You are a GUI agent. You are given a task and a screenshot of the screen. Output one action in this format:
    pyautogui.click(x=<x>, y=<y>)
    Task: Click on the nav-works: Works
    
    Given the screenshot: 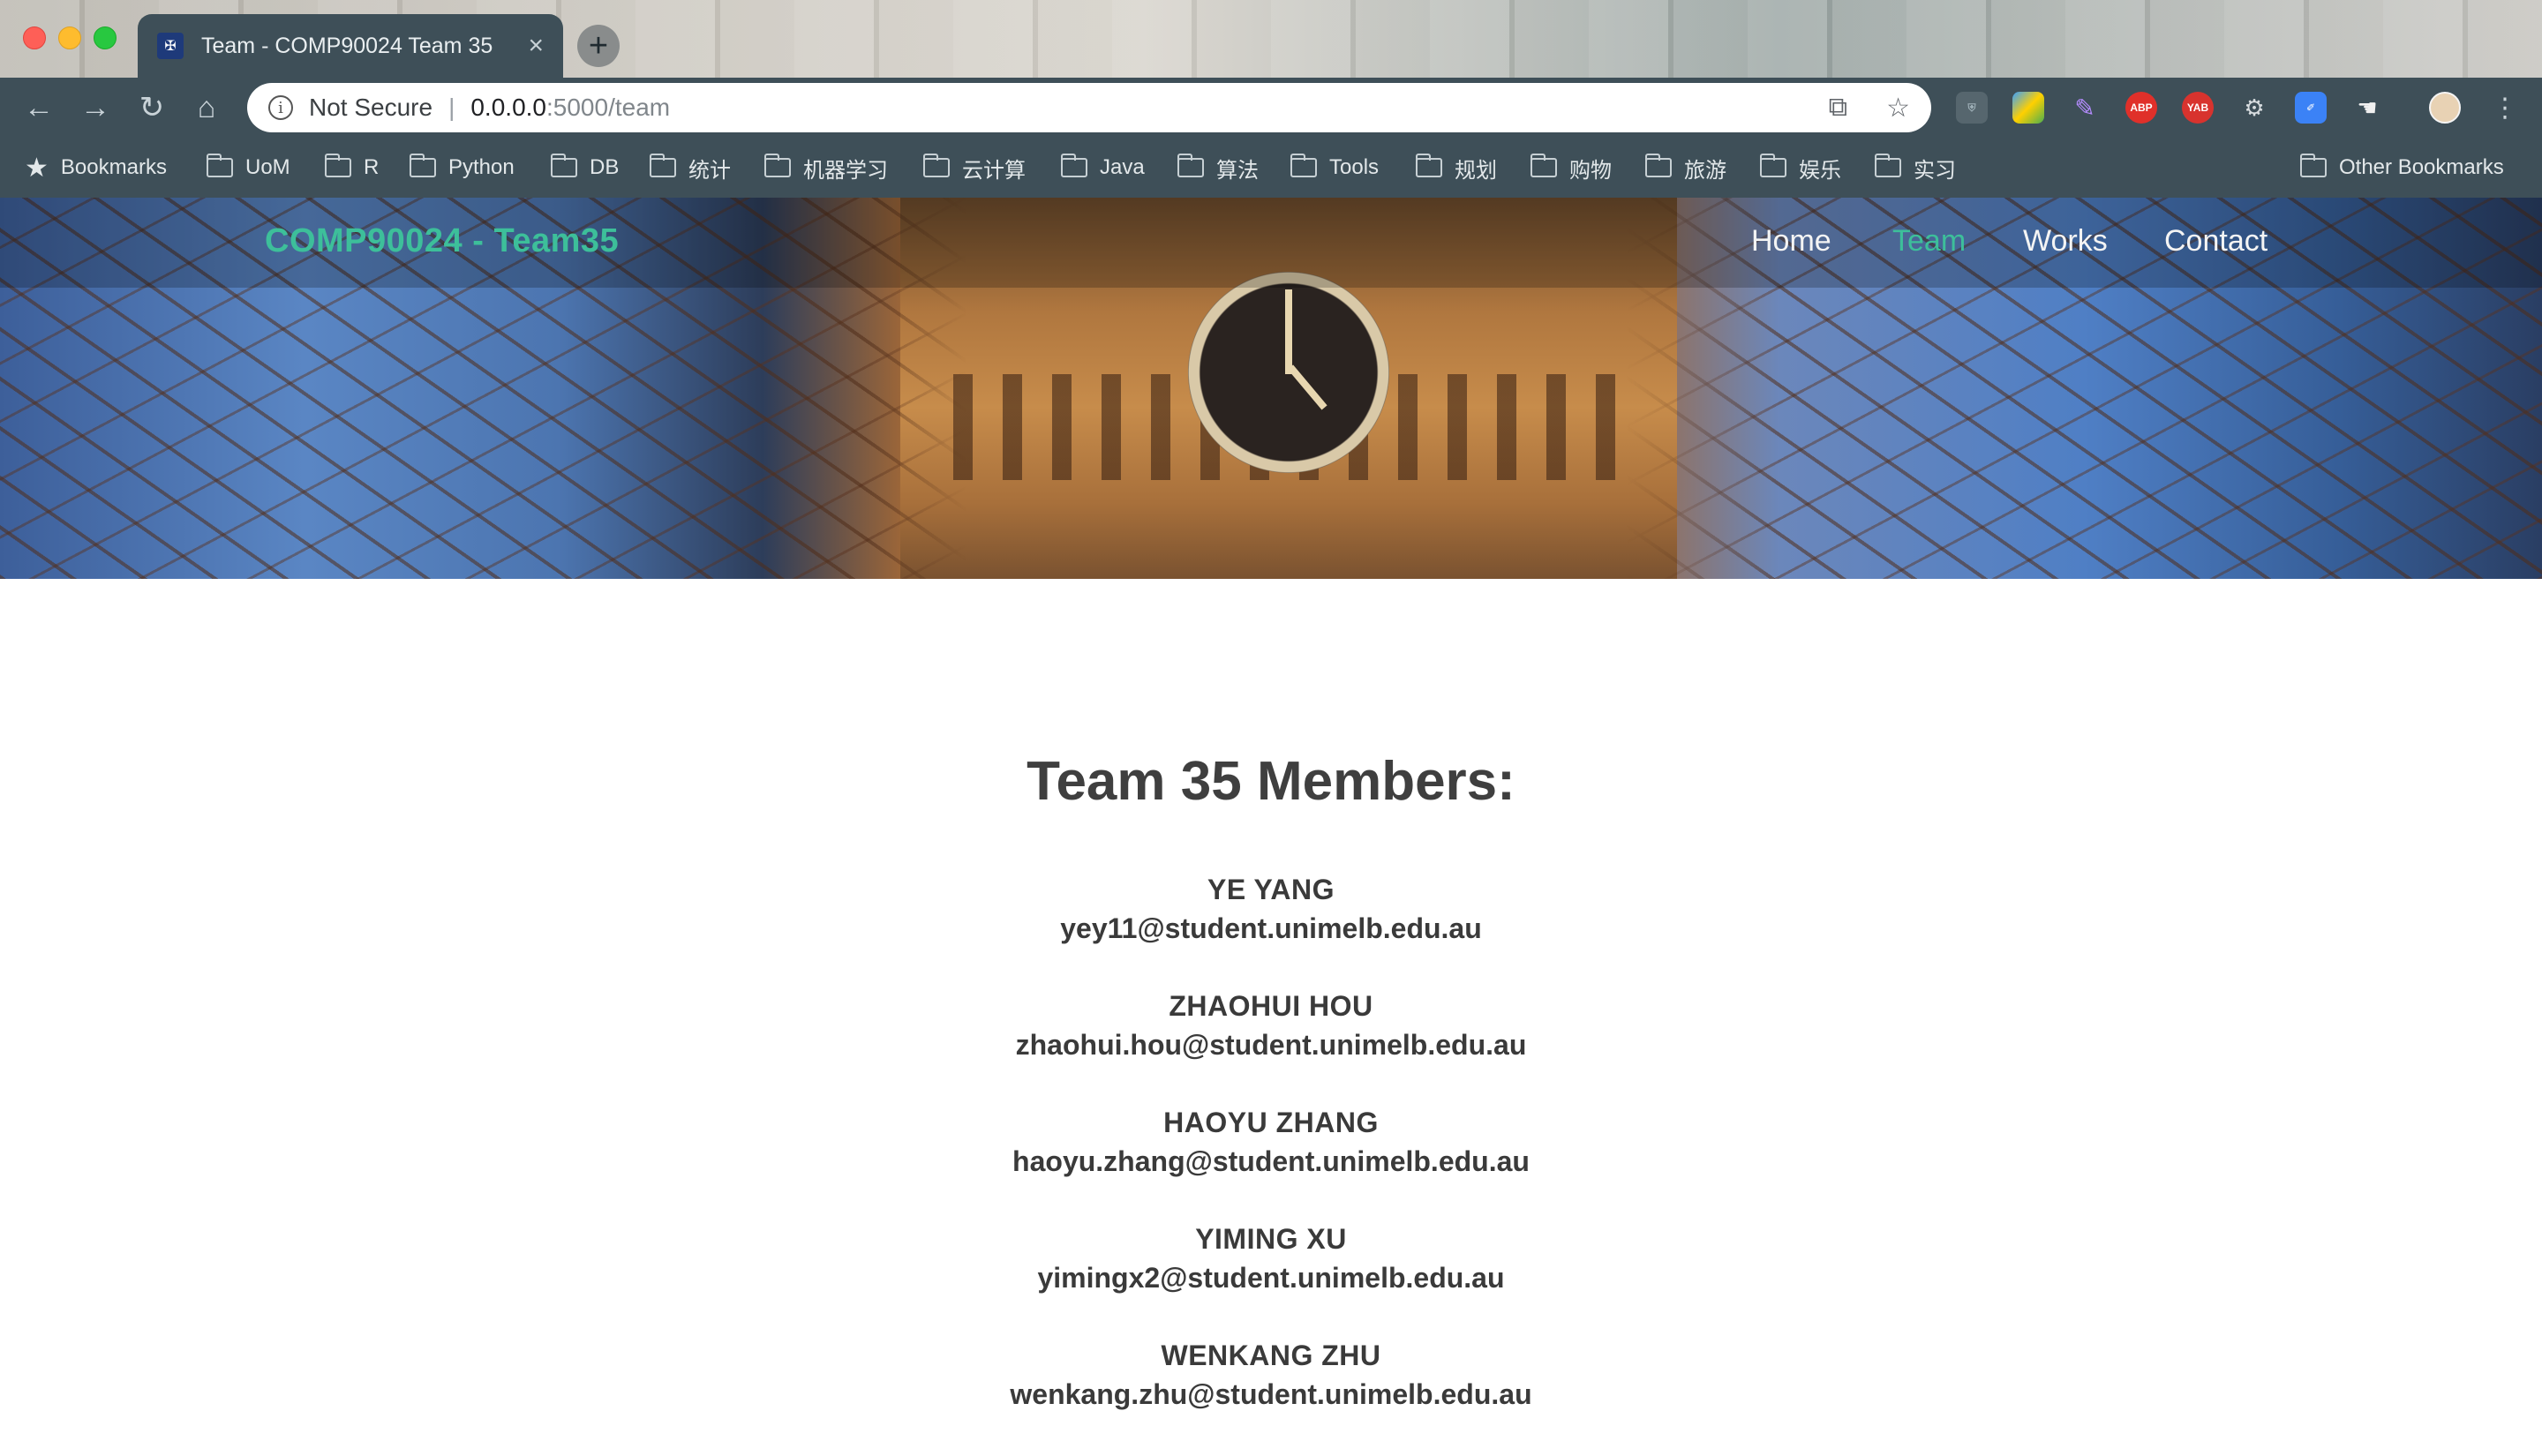 What is the action you would take?
    pyautogui.click(x=2065, y=241)
    